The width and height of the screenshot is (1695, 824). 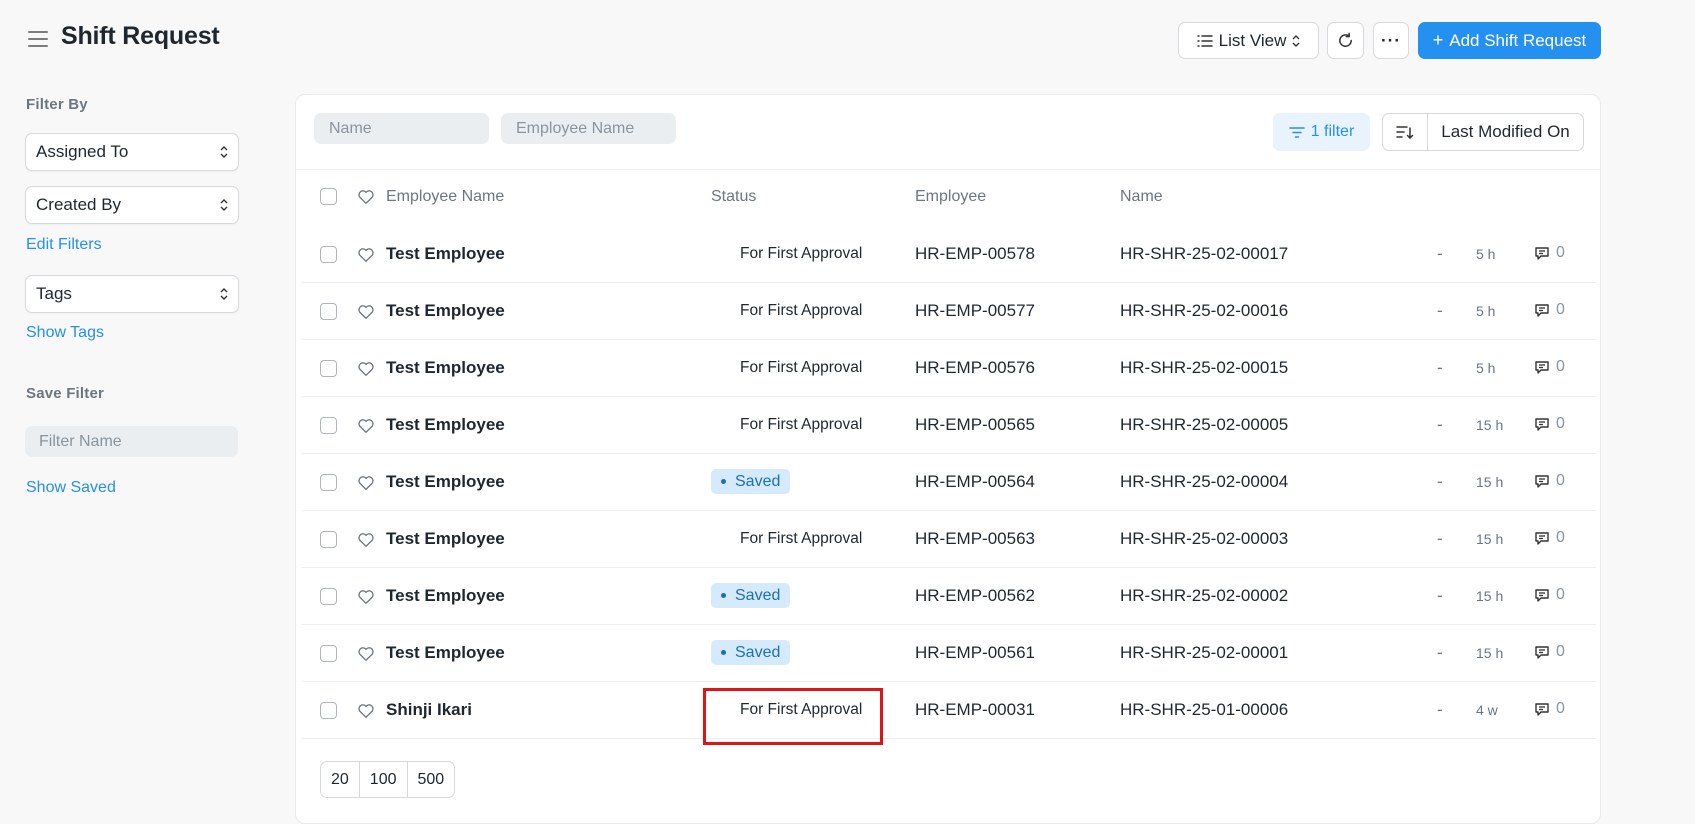 I want to click on list-view-label: List View, so click(x=1252, y=40).